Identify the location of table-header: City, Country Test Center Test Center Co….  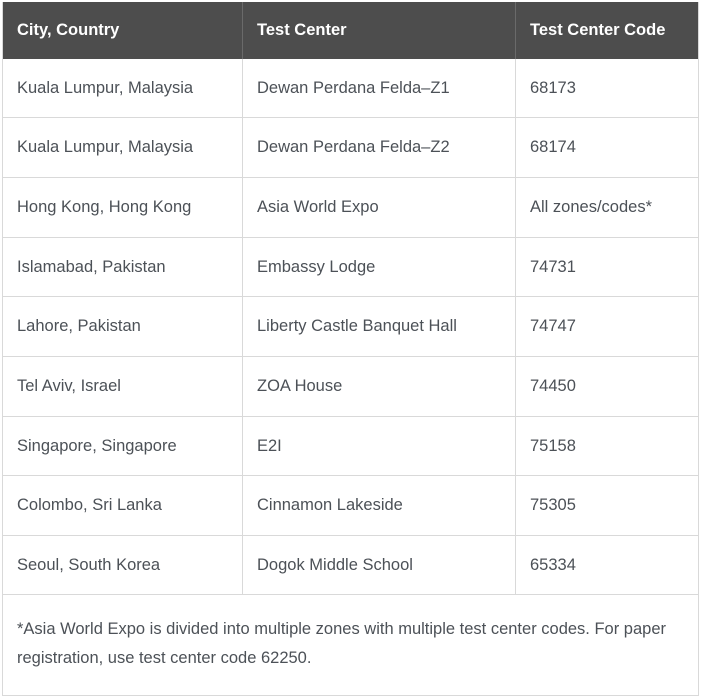
(350, 30).